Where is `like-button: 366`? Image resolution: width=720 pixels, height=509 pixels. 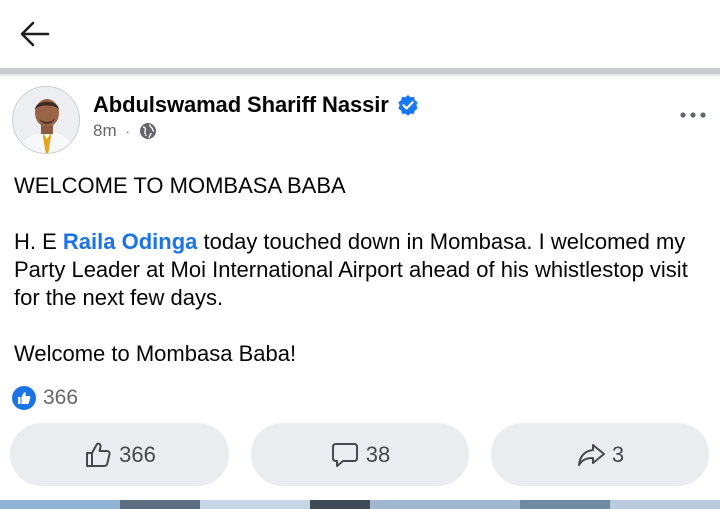 like-button: 366 is located at coordinates (119, 454).